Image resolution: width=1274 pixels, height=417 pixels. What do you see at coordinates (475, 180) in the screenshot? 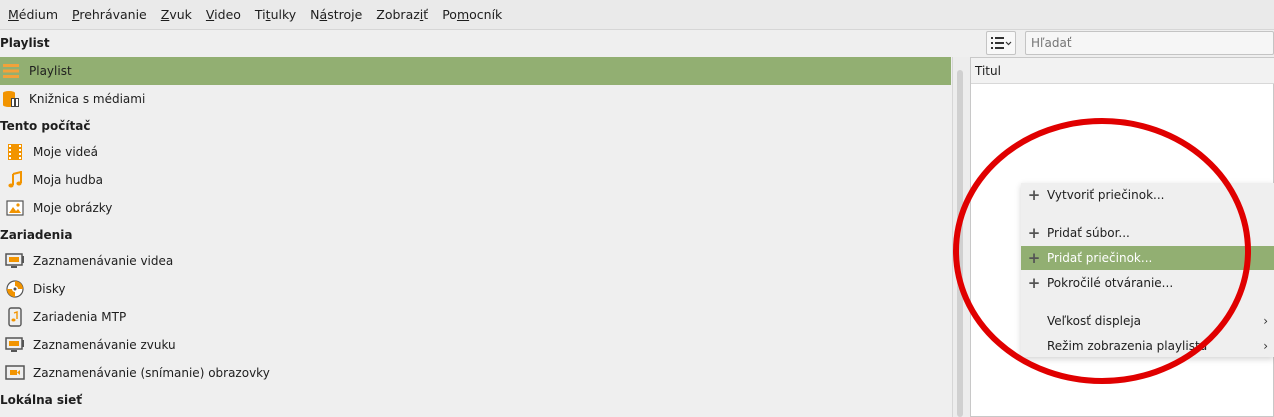
I see `sidebar-item-my-music: Moja hudba` at bounding box center [475, 180].